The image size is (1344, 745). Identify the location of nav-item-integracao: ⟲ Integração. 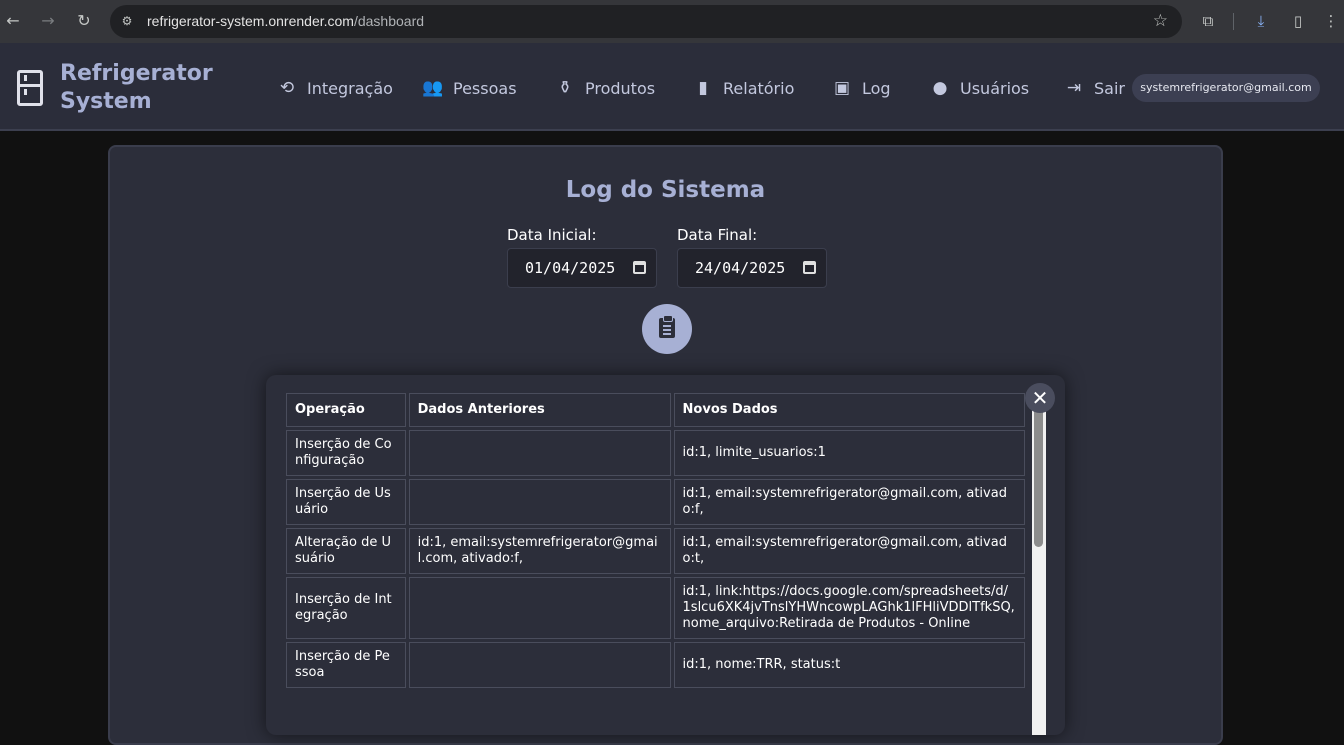
(334, 88).